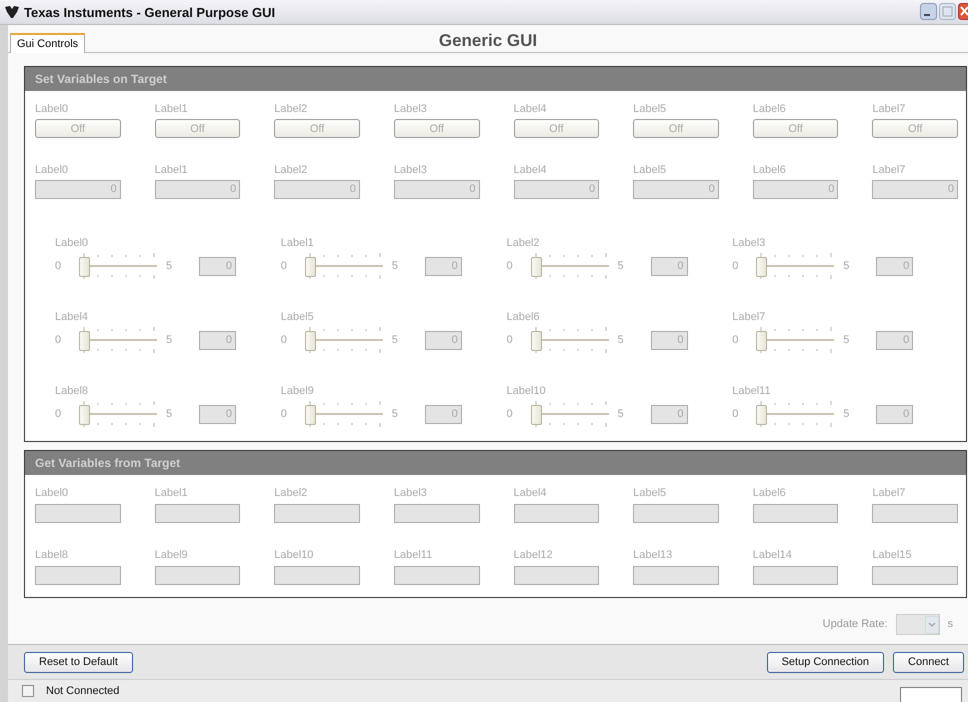 The image size is (968, 702). I want to click on field-label: Label12, so click(534, 555).